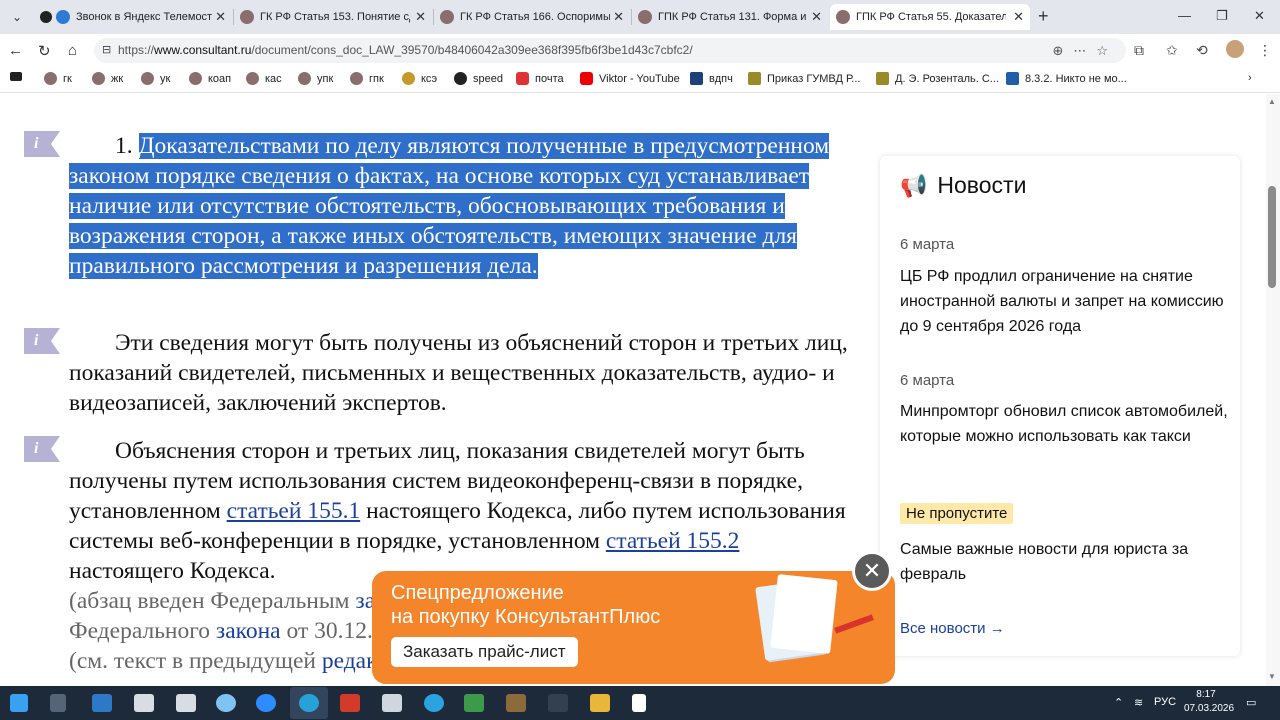  I want to click on tab-telemost: Звонок в Яндекс Телемост ✕, so click(133, 17).